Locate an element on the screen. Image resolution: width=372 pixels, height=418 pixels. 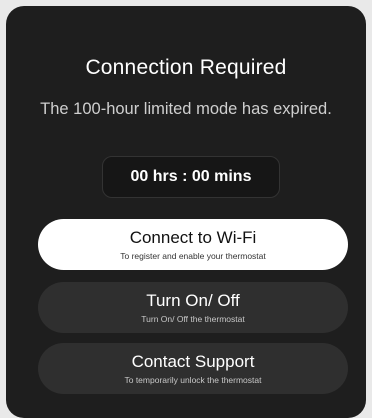
turn-on-off-button: Turn On/ Off Turn On/ Off the thermostat is located at coordinates (193, 307).